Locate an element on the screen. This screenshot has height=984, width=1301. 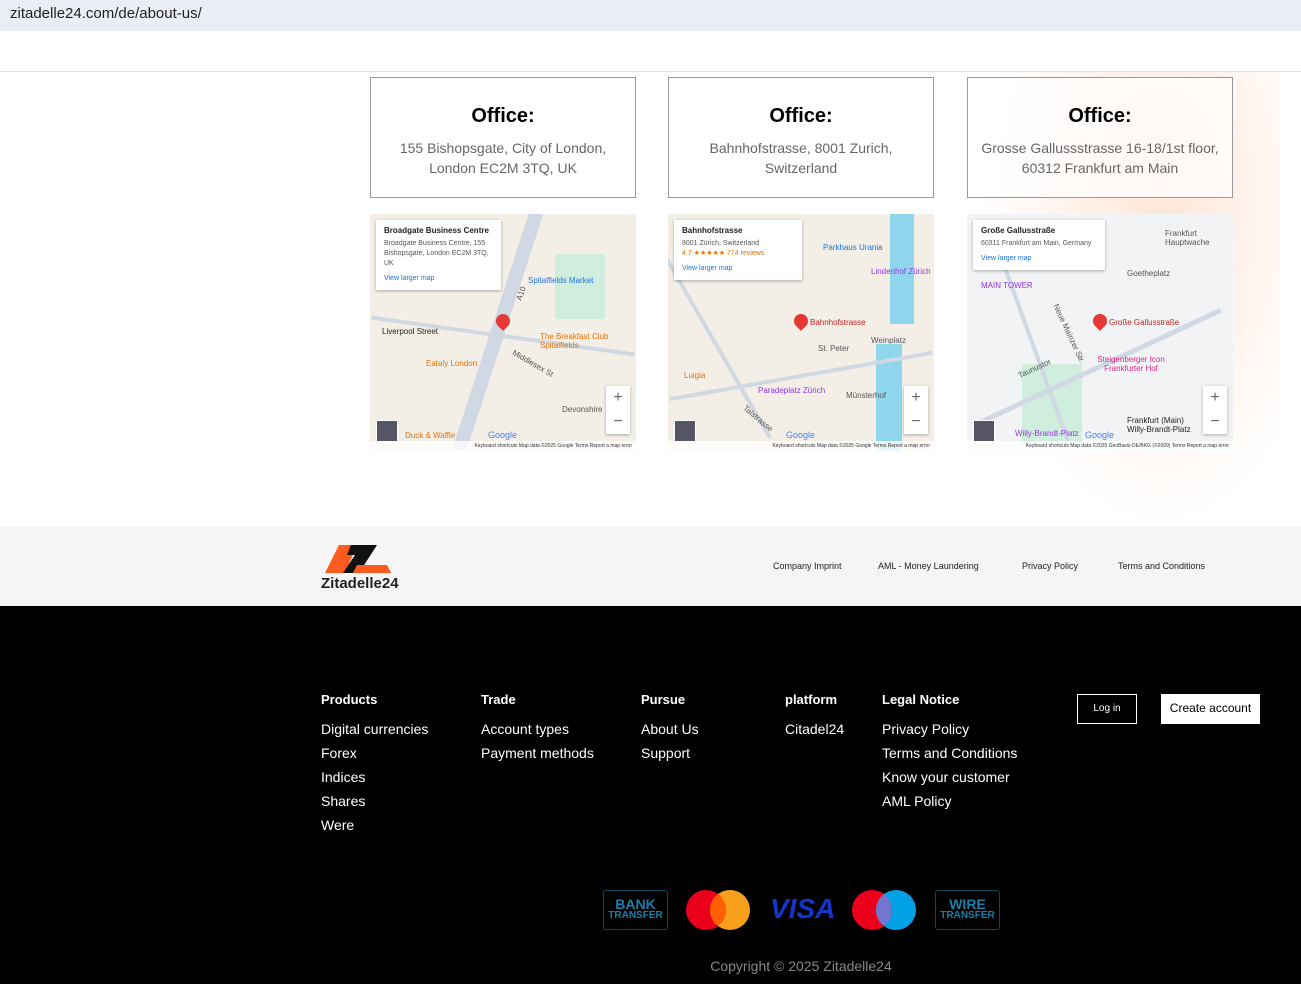
footer-link: Digital currencies is located at coordinates (374, 729).